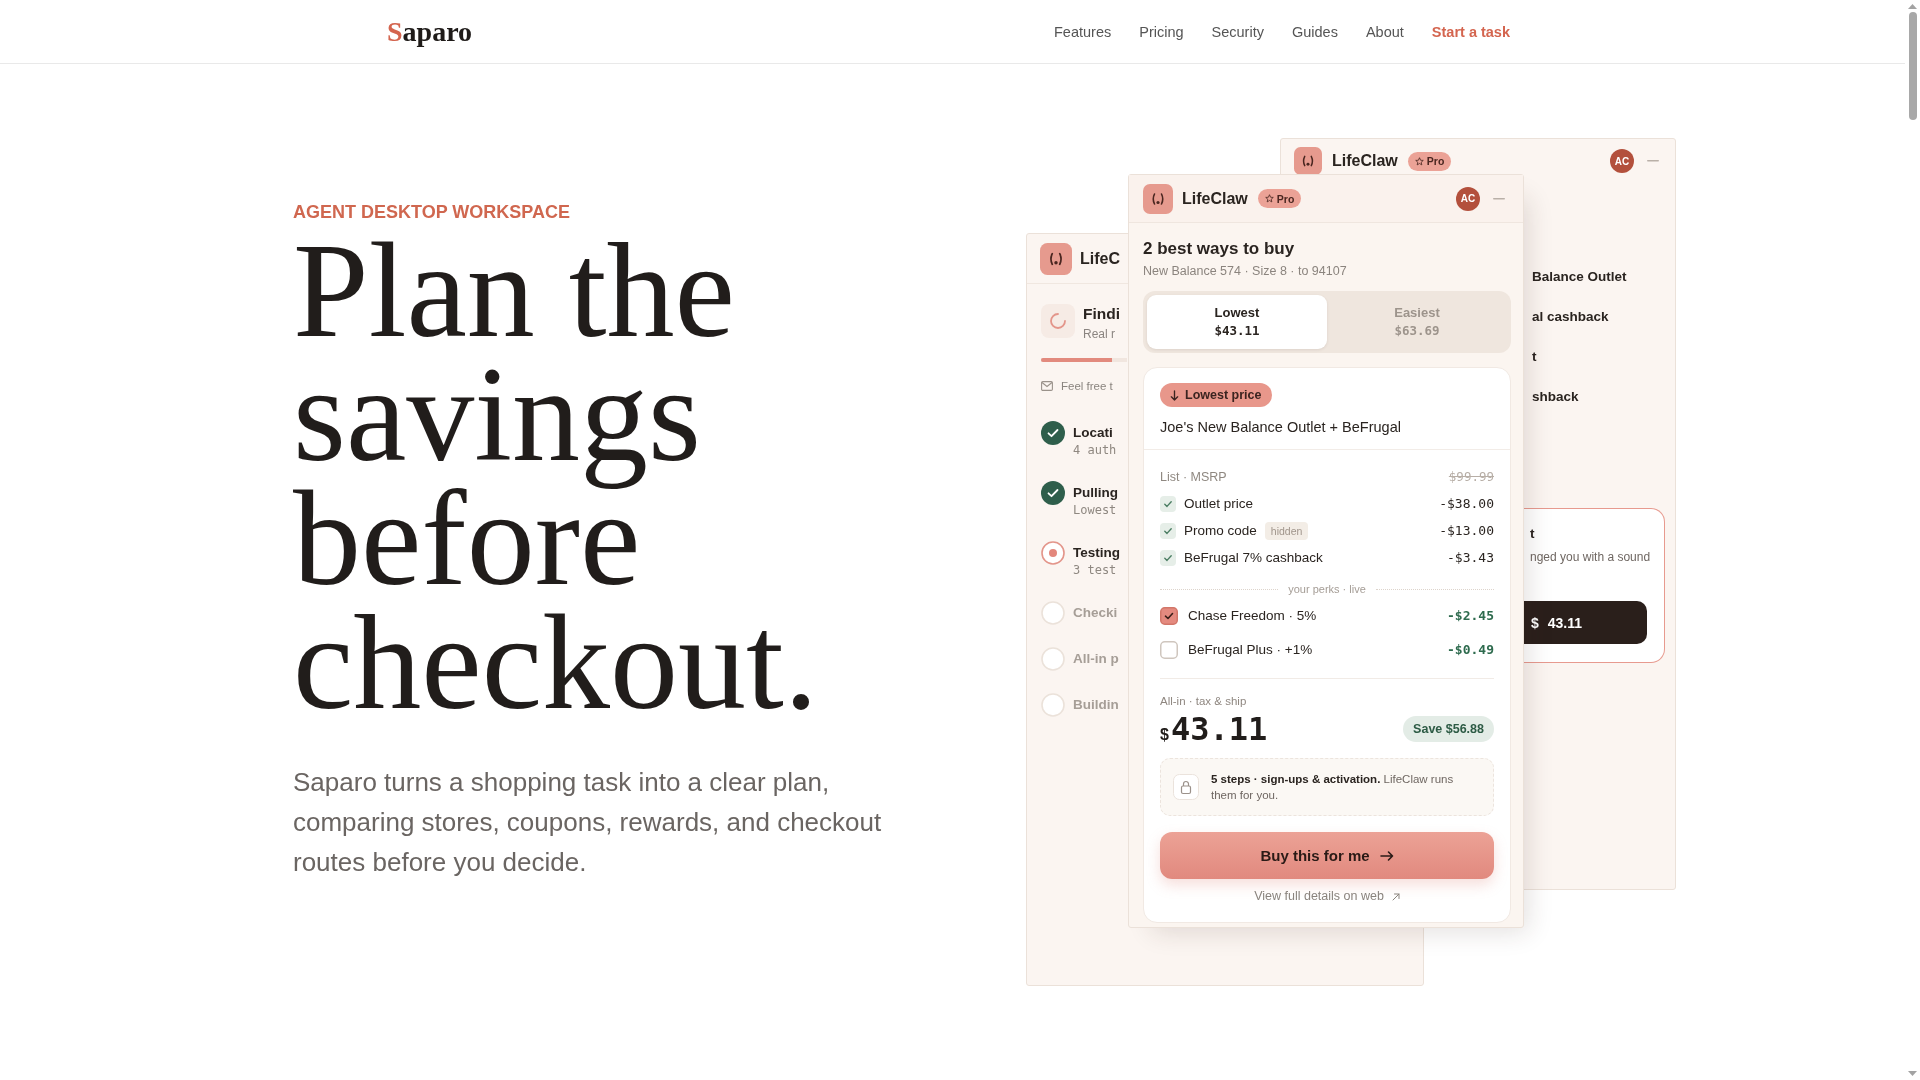 The width and height of the screenshot is (1920, 1080). I want to click on spinner-icon, so click(1058, 321).